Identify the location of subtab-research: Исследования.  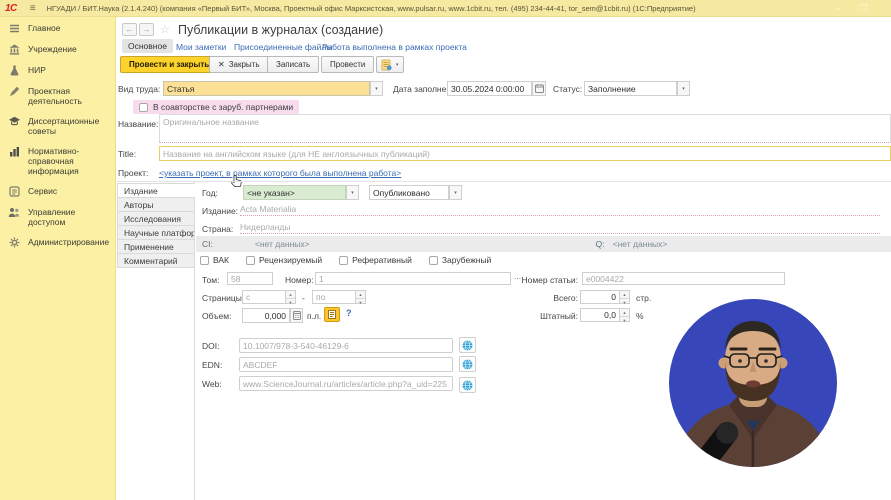
(156, 218).